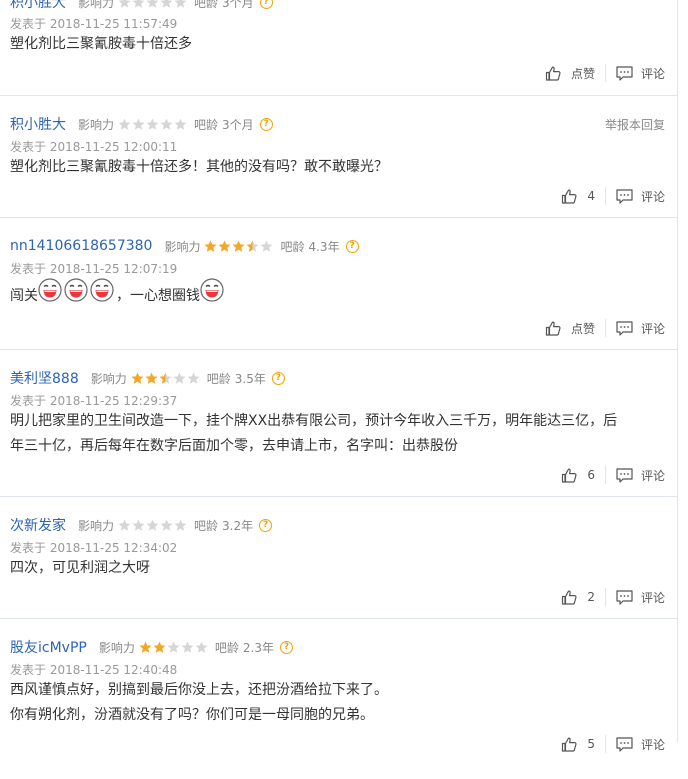 This screenshot has height=779, width=688. I want to click on like-count: 点赞, so click(582, 73).